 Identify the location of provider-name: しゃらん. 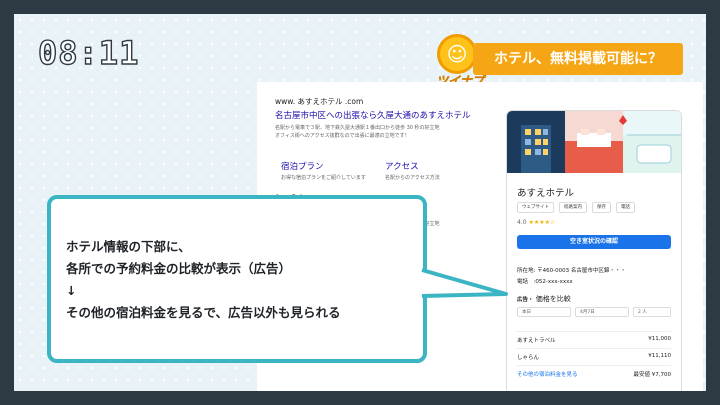
(528, 358).